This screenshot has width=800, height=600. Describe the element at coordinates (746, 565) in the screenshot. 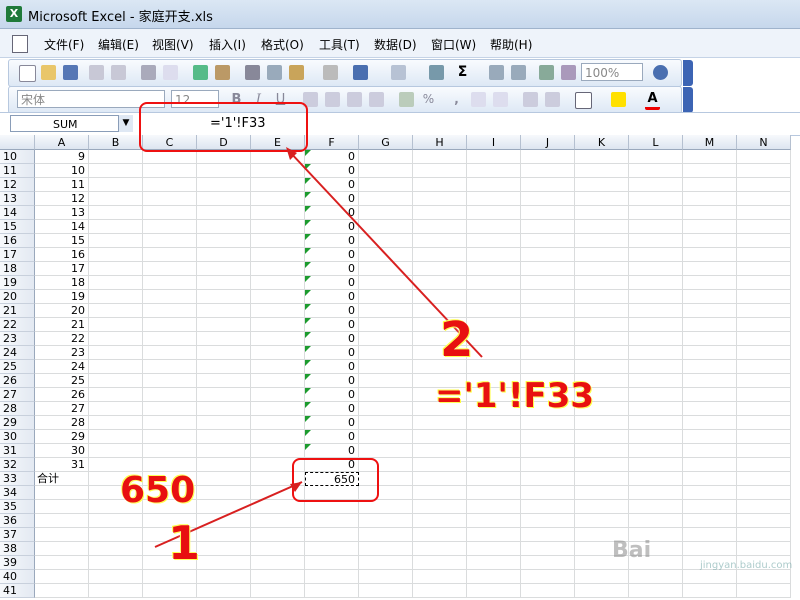

I see `baidu-watermark-url: jingyan.baidu.com` at that location.